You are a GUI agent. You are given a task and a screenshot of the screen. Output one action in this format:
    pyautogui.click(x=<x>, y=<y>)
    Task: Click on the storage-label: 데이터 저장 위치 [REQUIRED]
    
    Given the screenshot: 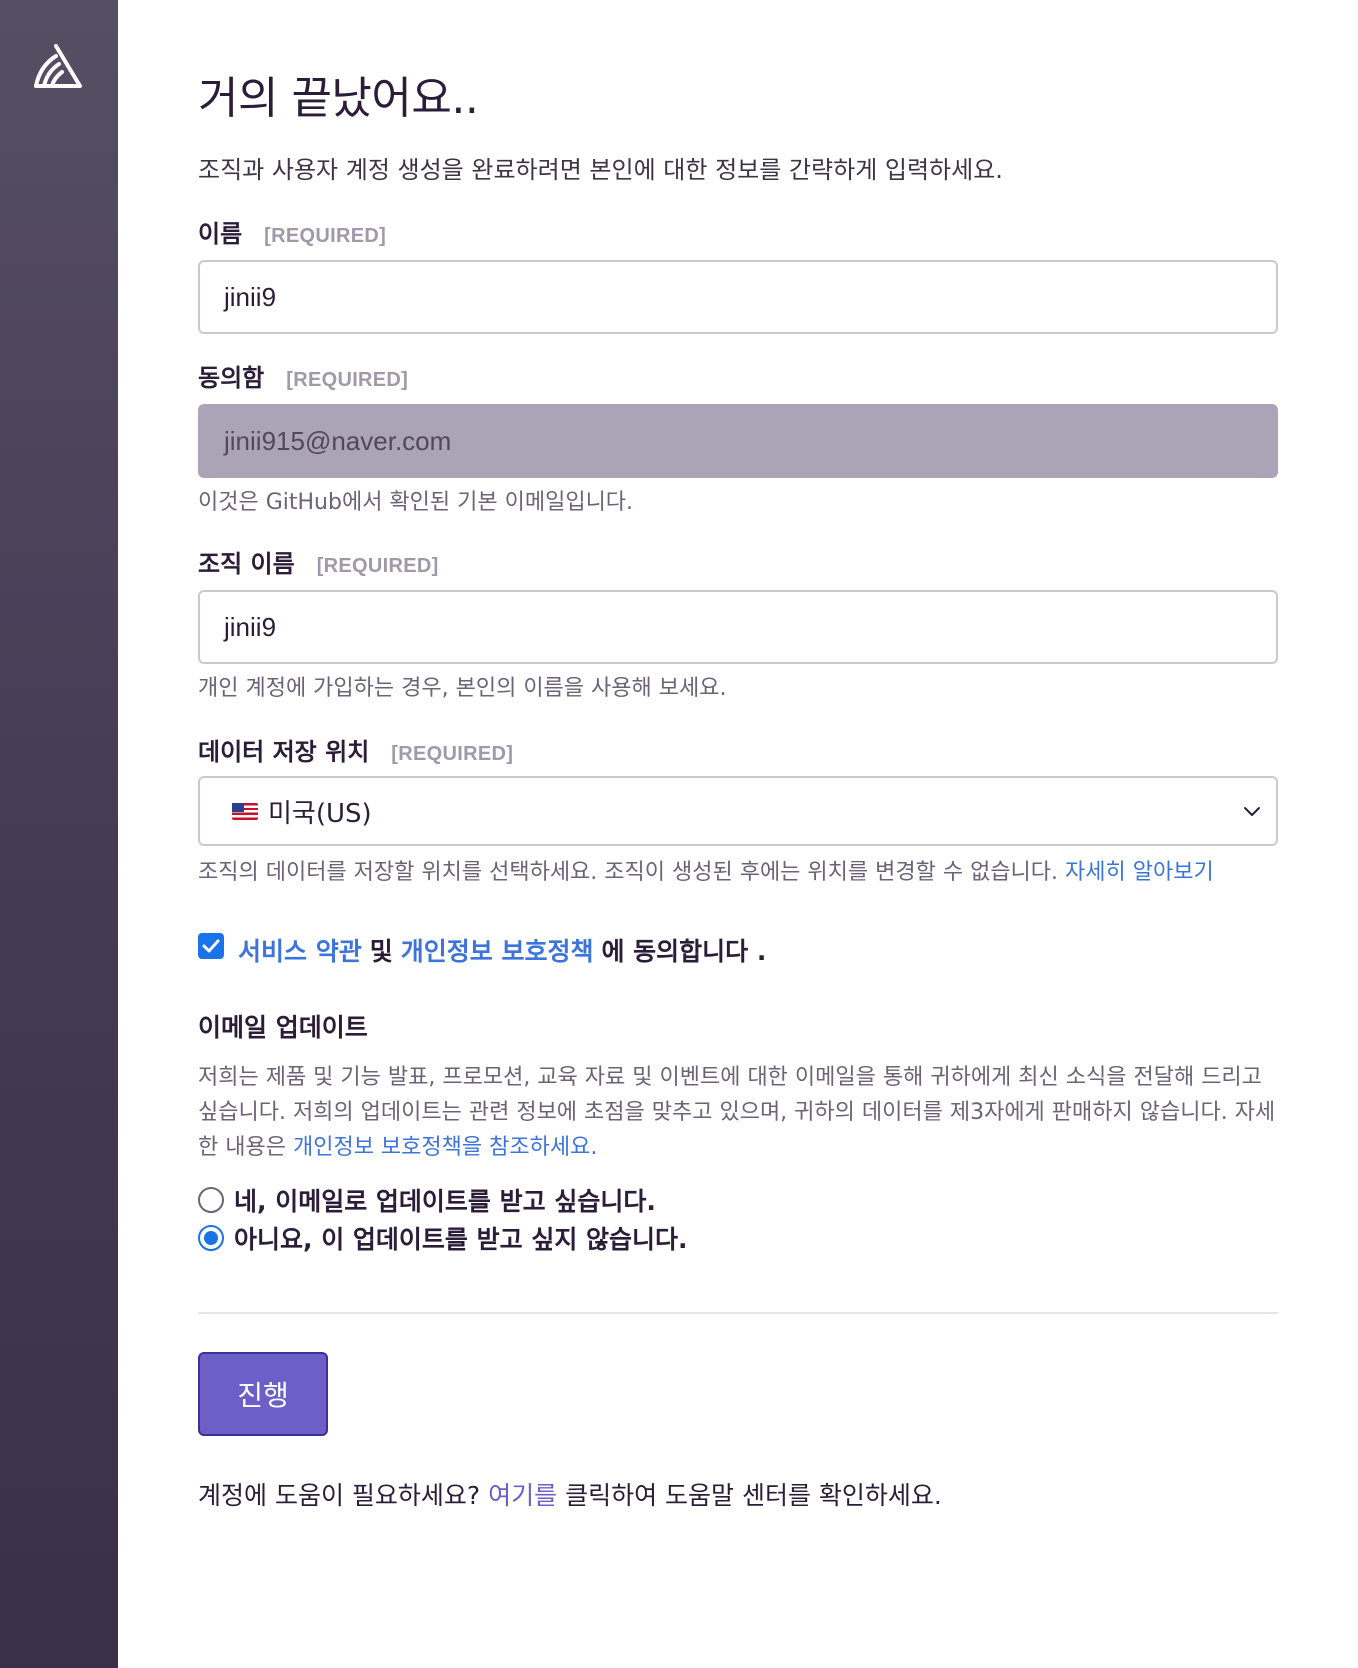 What is the action you would take?
    pyautogui.click(x=355, y=749)
    